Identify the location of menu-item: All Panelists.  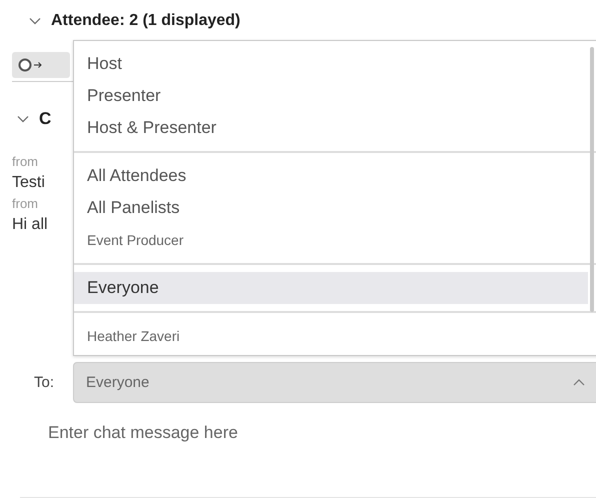
(331, 208).